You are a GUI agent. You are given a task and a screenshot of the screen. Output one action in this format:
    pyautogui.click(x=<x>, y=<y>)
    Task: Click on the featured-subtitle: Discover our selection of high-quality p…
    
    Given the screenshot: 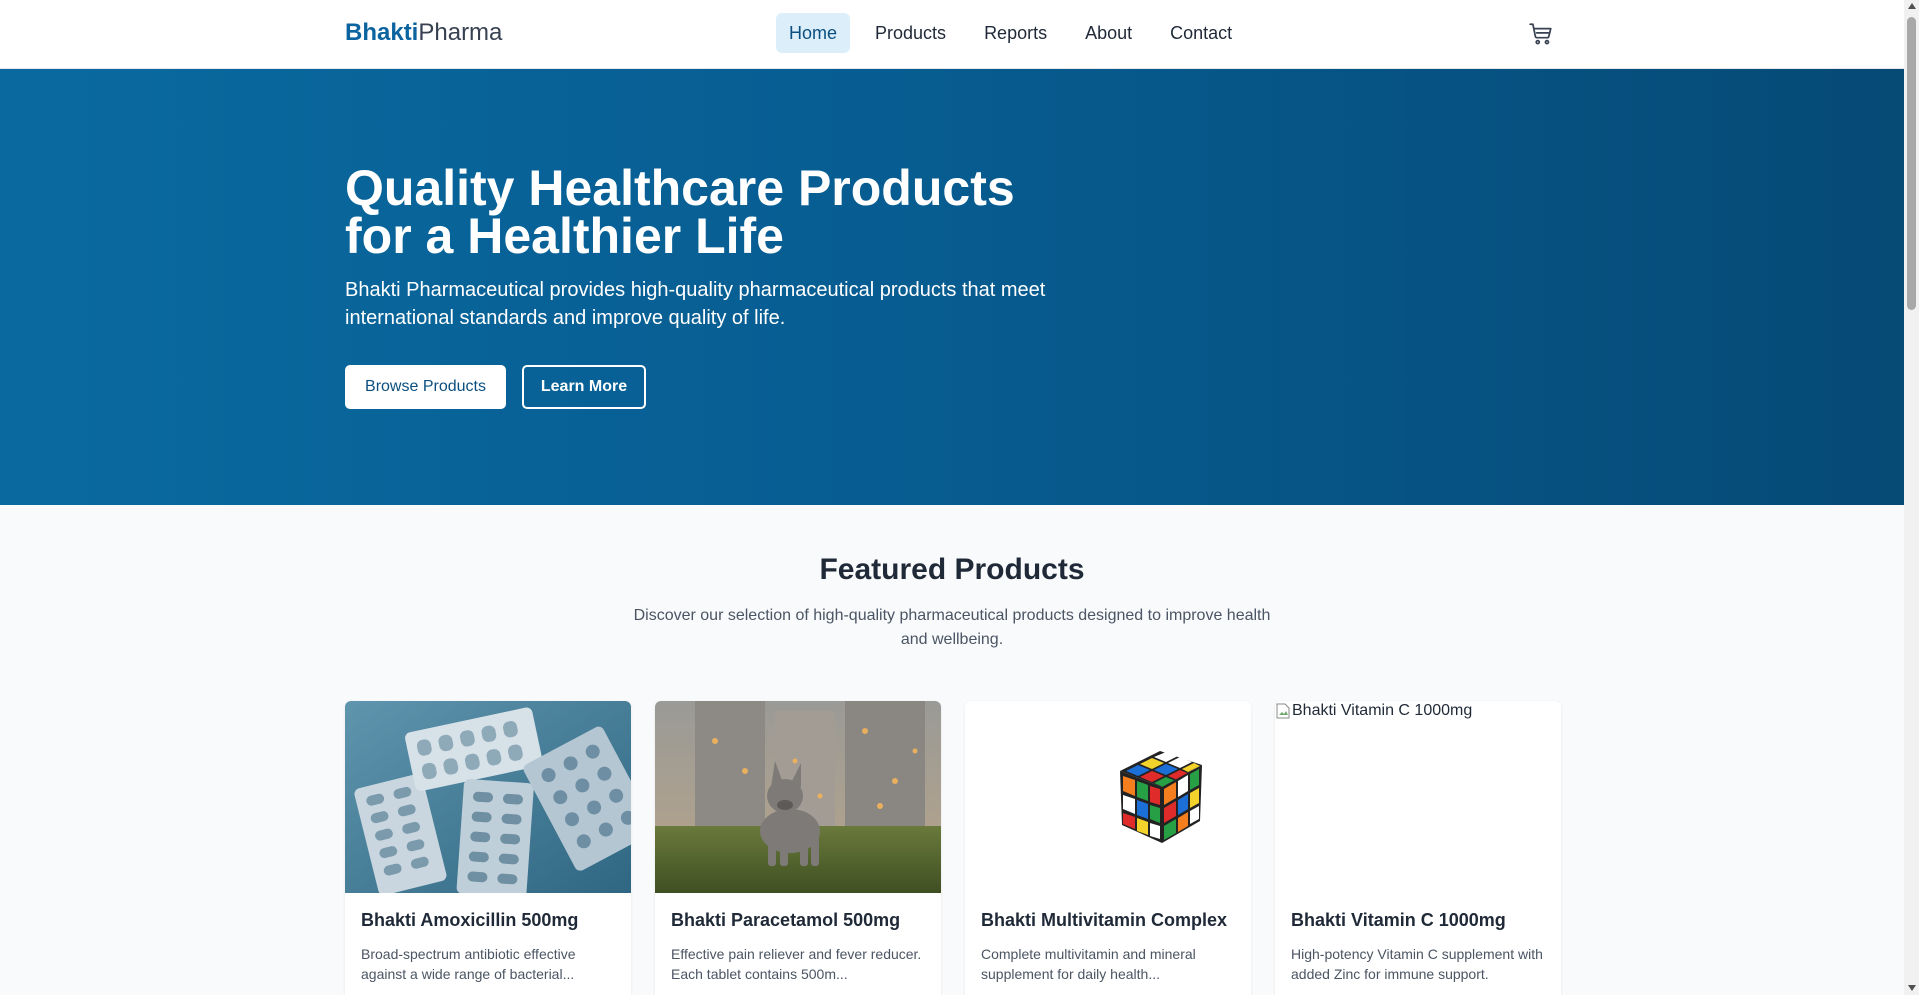 What is the action you would take?
    pyautogui.click(x=952, y=627)
    